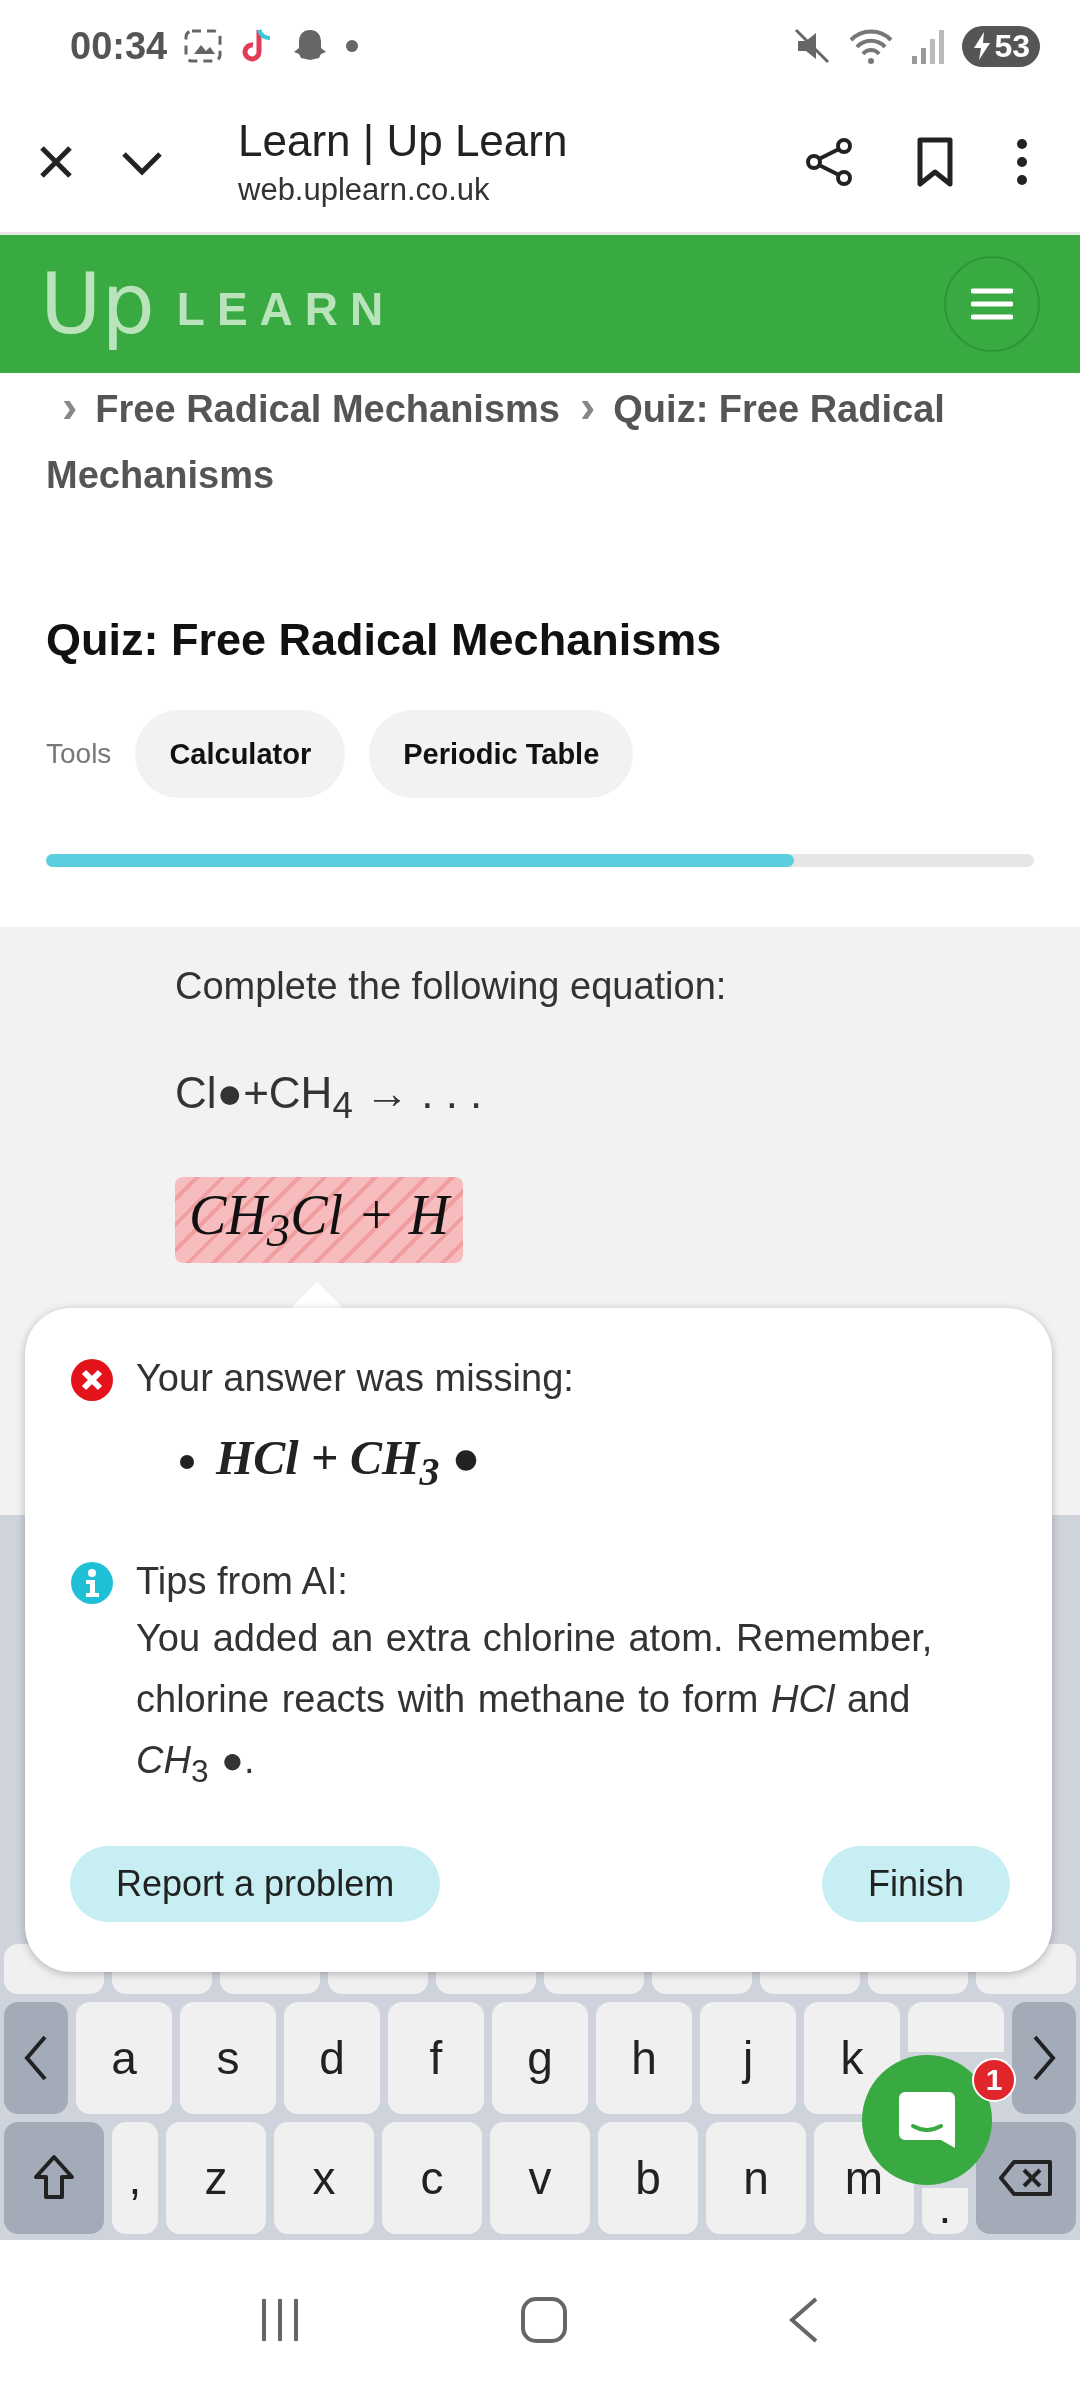 The height and width of the screenshot is (2400, 1080). I want to click on page-url: web.uplearn.co.uk, so click(364, 190).